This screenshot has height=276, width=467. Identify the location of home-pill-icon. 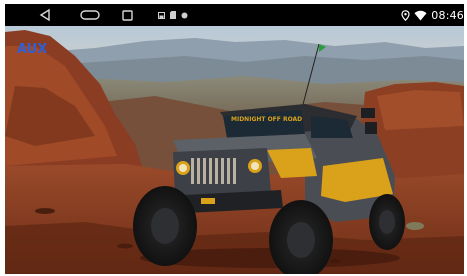
(90, 15).